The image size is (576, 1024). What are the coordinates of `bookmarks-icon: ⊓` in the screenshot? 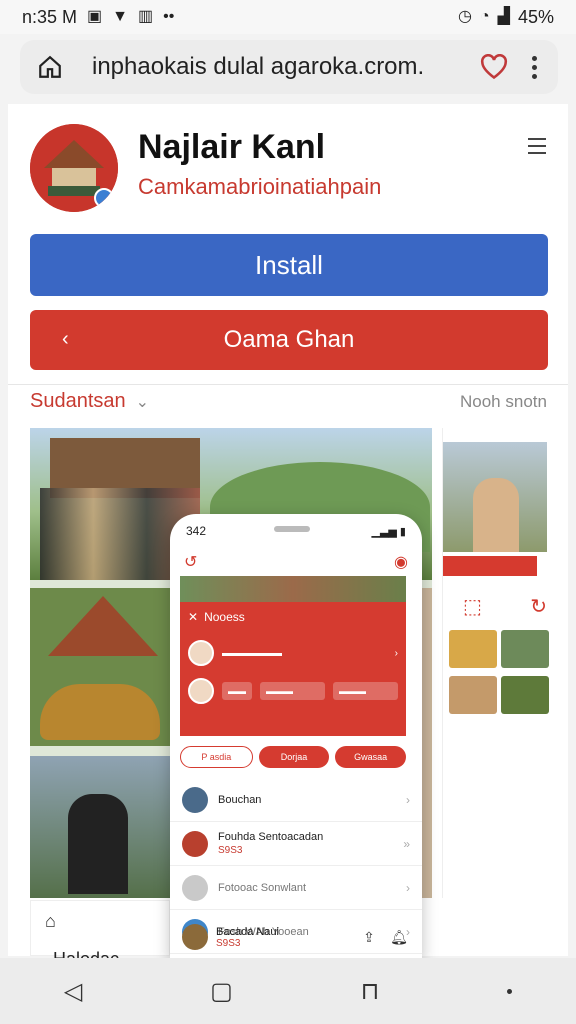 It's located at (370, 991).